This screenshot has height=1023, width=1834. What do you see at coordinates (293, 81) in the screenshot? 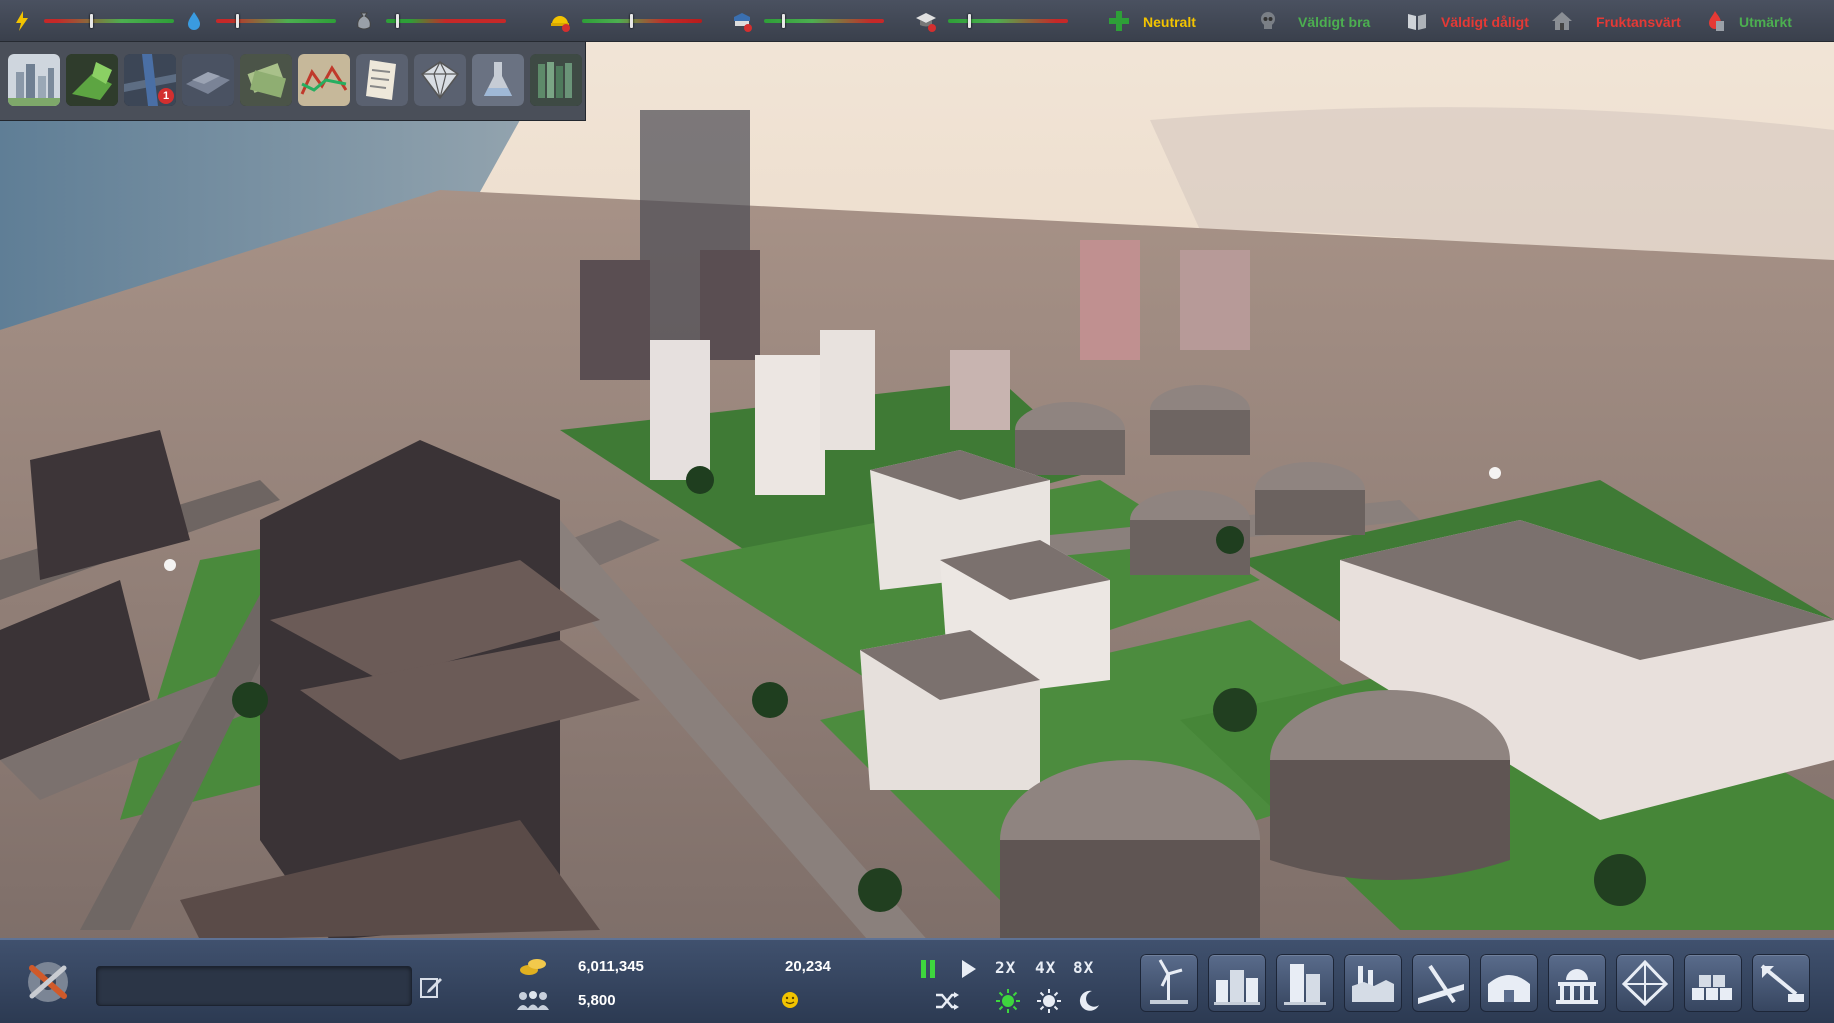
I see `tool-panel: 1` at bounding box center [293, 81].